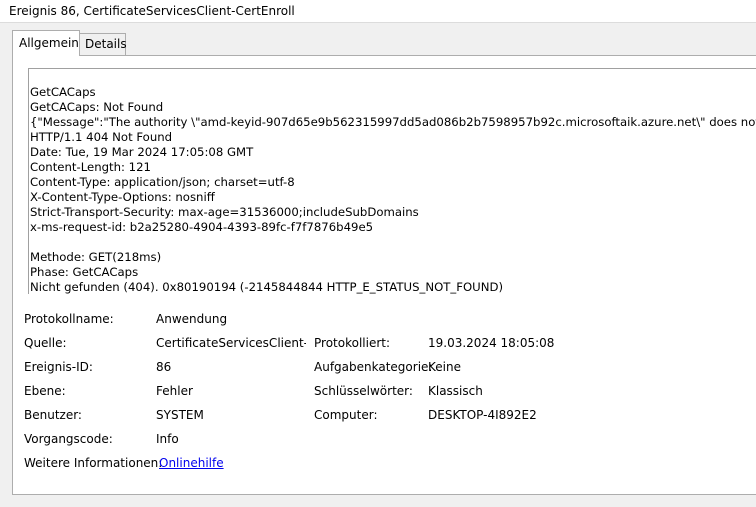  What do you see at coordinates (101, 137) in the screenshot?
I see `message-line: HTTP/1.1 404 Not Found` at bounding box center [101, 137].